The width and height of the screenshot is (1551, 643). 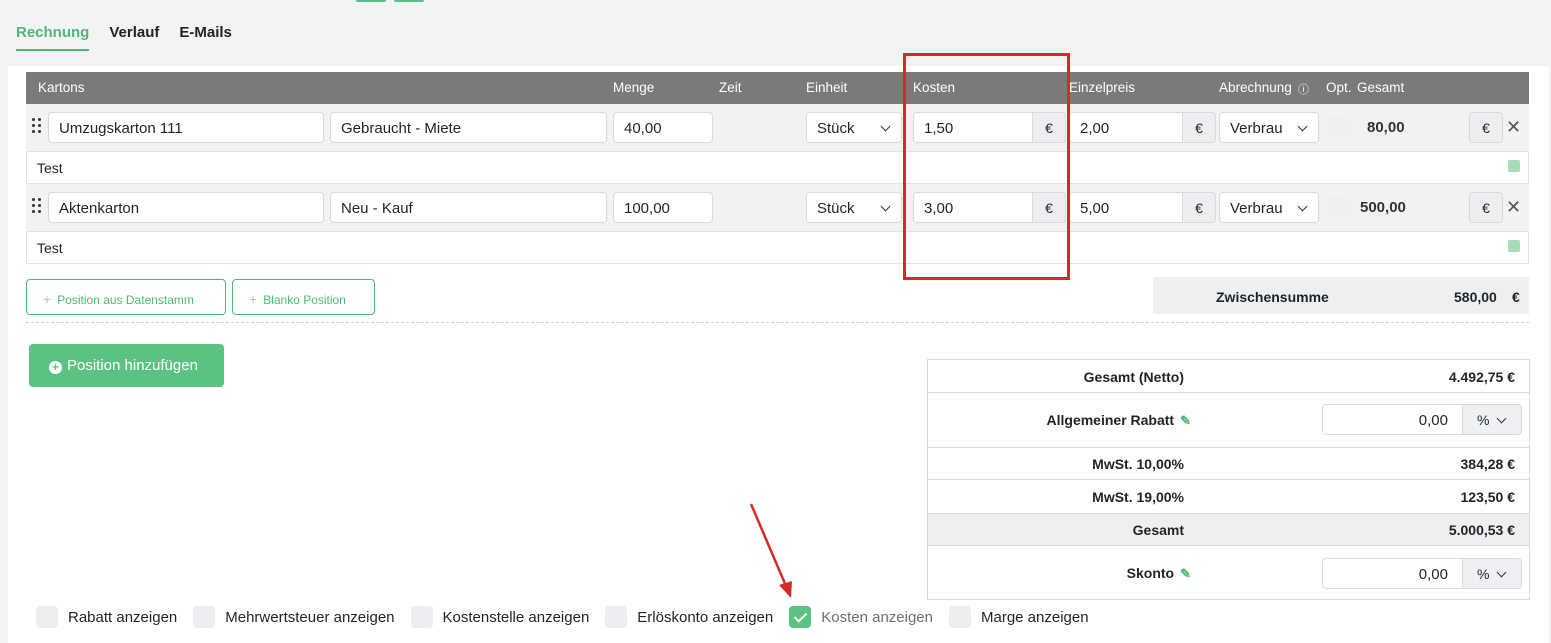 What do you see at coordinates (1119, 420) in the screenshot?
I see `discount-label: Allgemeiner Rabatt ✎` at bounding box center [1119, 420].